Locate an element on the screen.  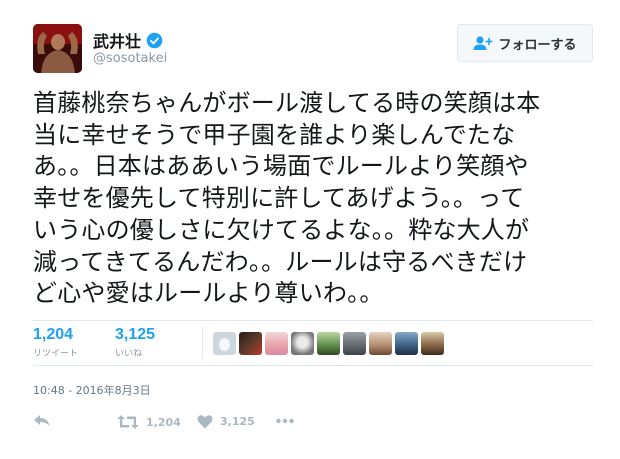
tweet-text-line: いう心の優しさに欠けてるよな。。粋な大人が is located at coordinates (281, 229).